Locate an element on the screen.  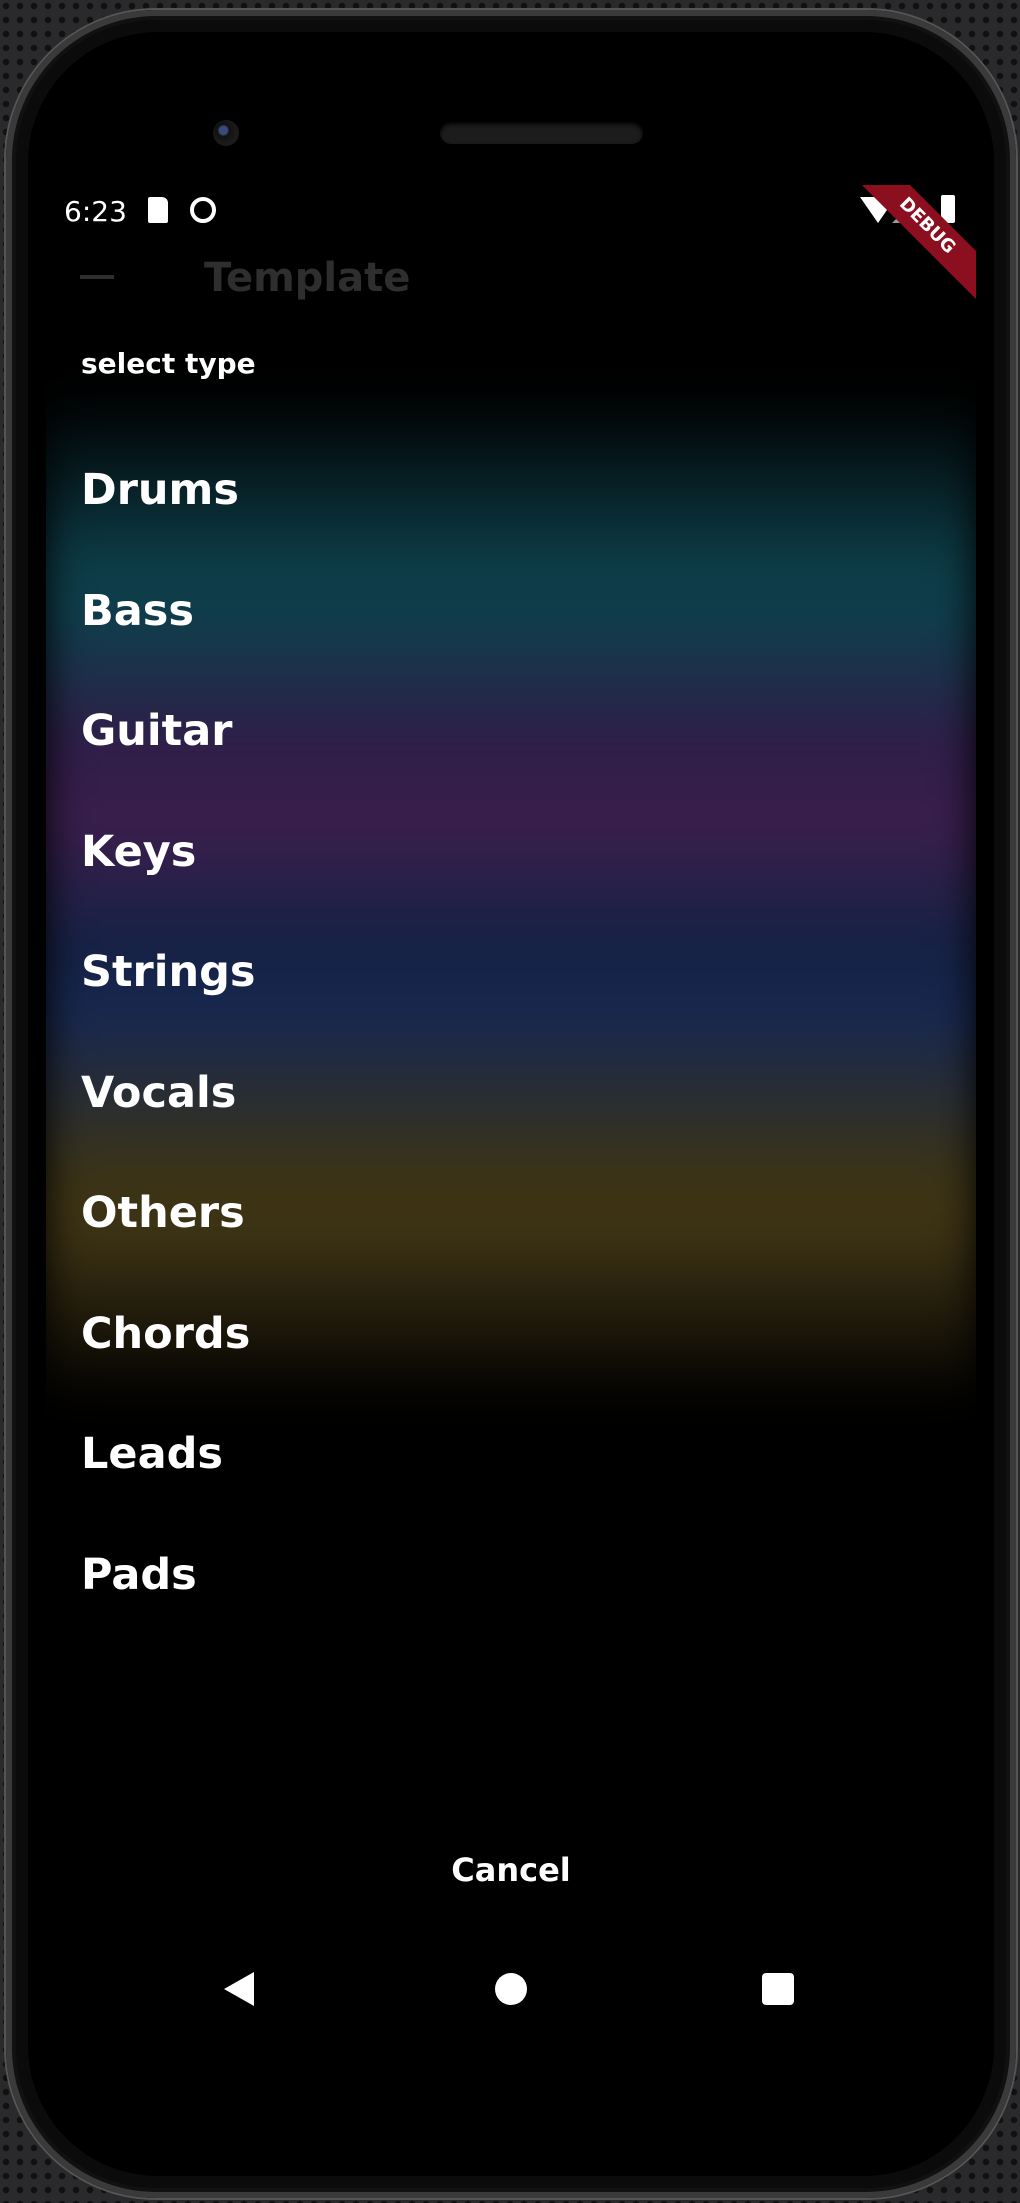
navigation-bar is located at coordinates (511, 1990).